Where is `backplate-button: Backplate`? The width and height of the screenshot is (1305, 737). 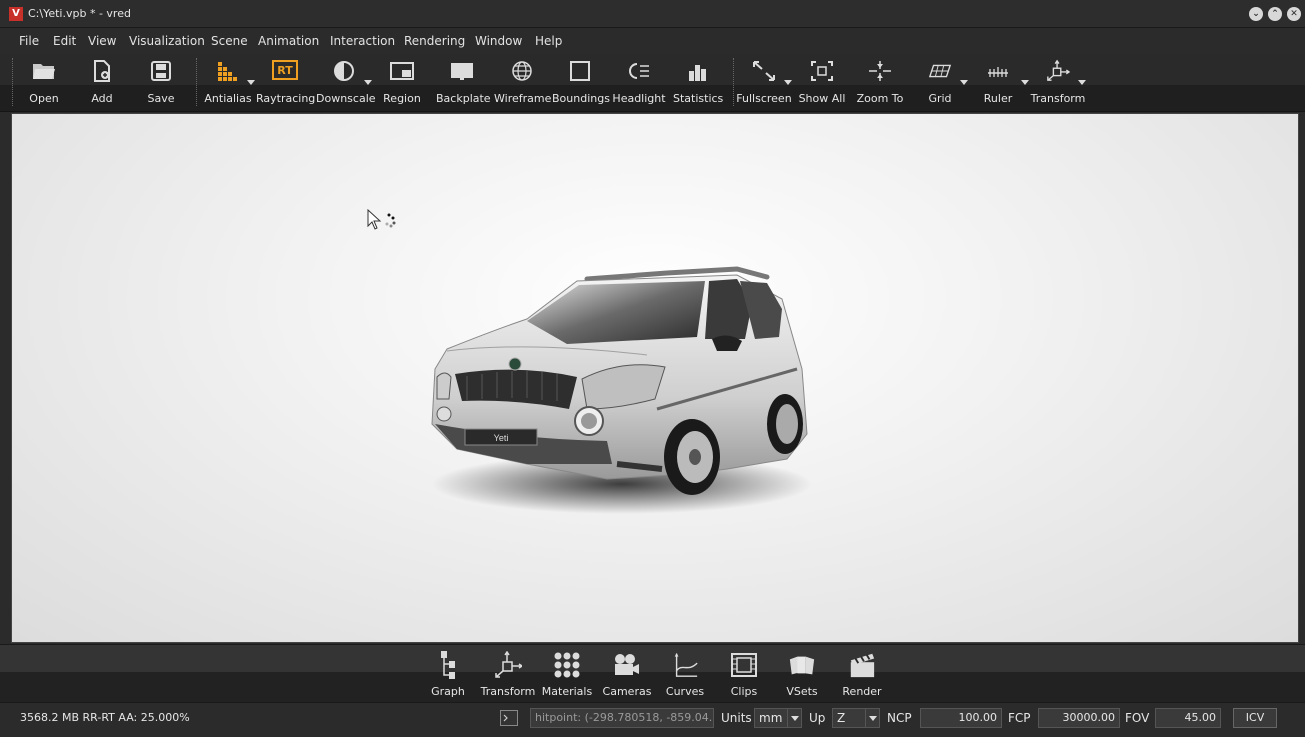
backplate-button: Backplate is located at coordinates (463, 83).